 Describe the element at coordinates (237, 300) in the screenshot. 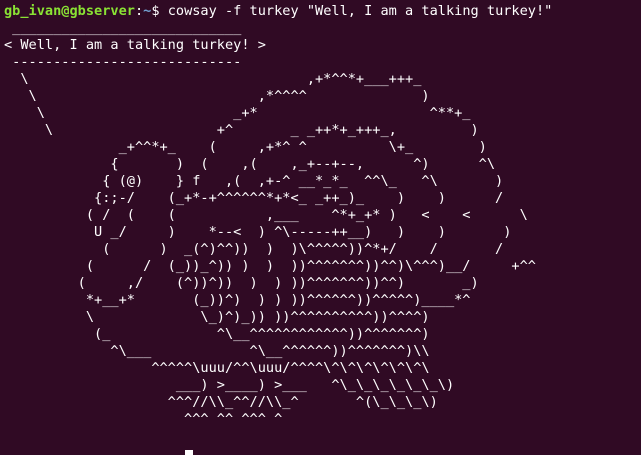

I see `output-line: *+__+* (_))^) ) ) ))^^^^^^))^^^^^)____*^` at that location.